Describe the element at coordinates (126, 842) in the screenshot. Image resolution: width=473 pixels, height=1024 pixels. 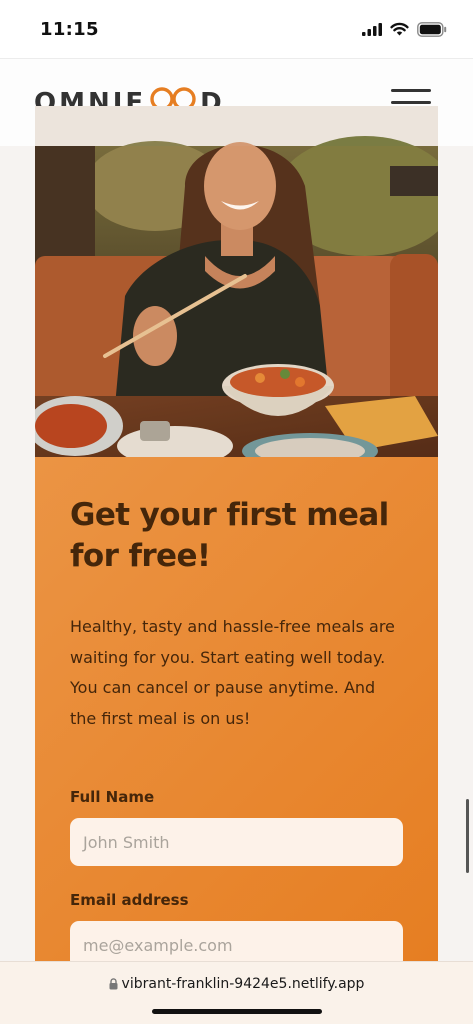
I see `full-name-placeholder: John Smith` at that location.